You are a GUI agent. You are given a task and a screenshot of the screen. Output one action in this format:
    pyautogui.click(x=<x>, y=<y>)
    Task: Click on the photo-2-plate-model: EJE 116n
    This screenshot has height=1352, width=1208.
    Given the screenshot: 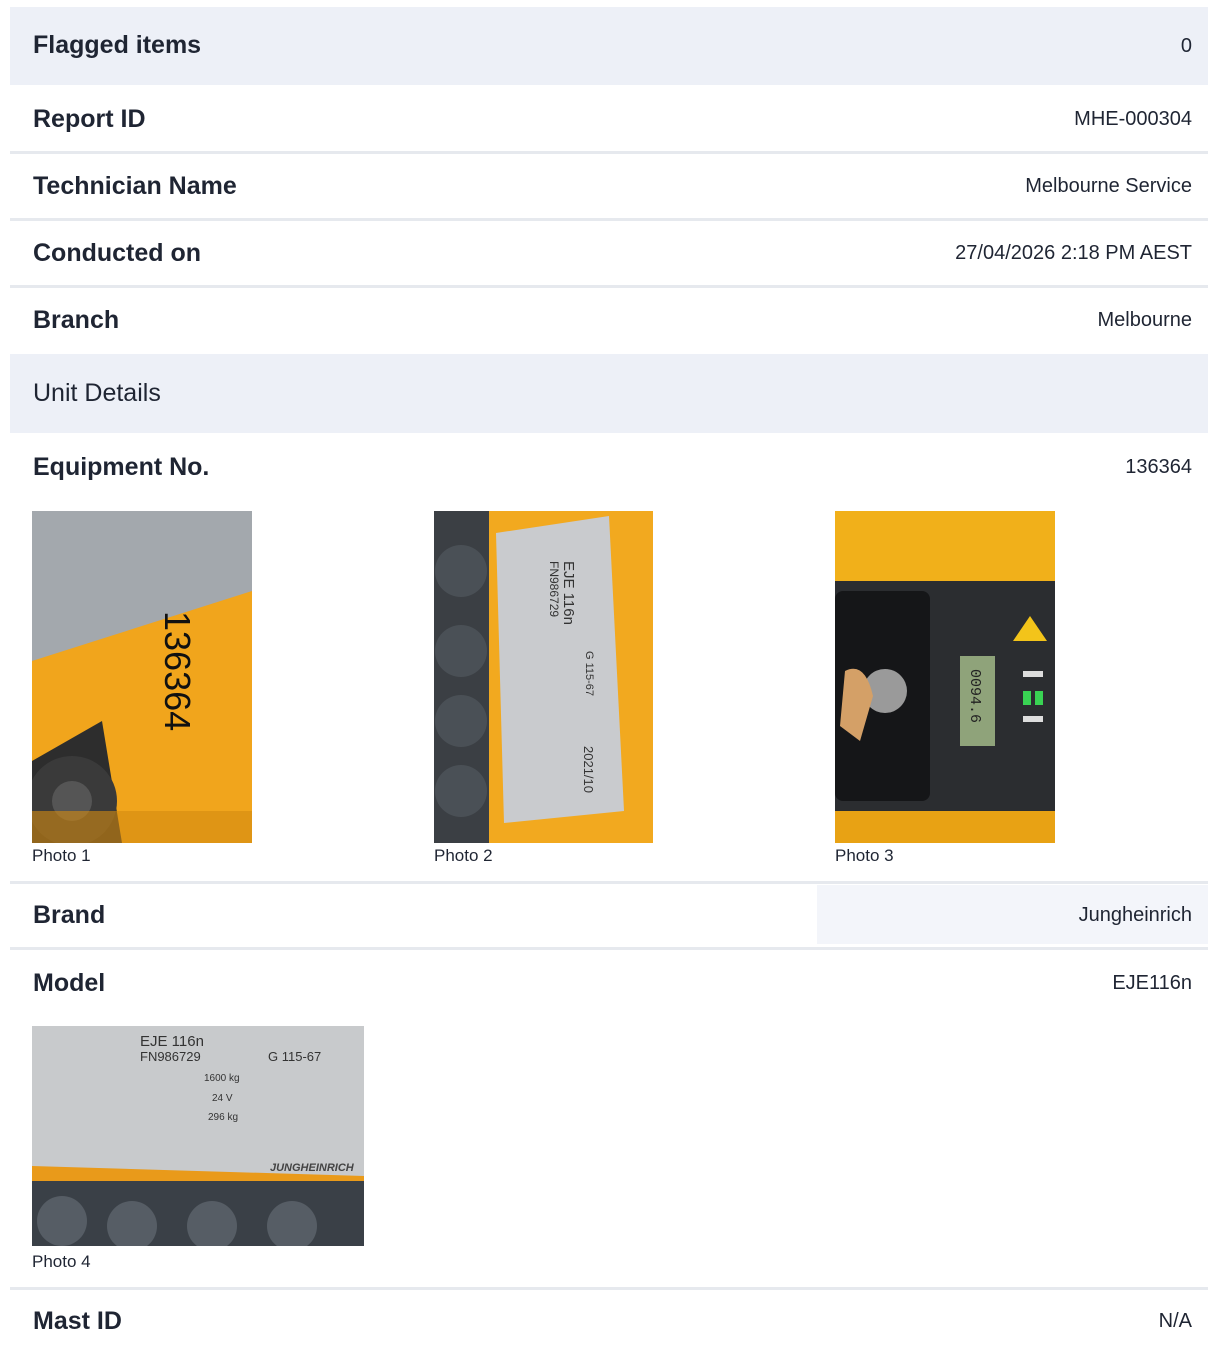 What is the action you would take?
    pyautogui.click(x=568, y=593)
    